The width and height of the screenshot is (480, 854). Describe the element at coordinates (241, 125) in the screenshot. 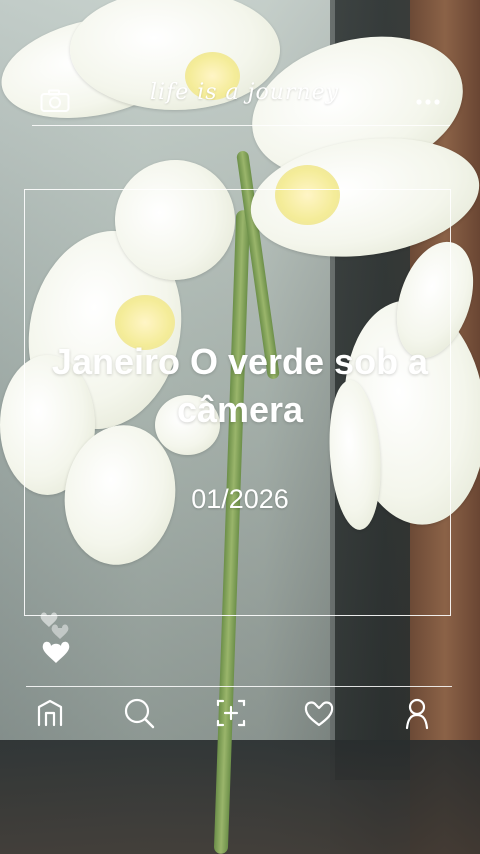

I see `header-divider` at that location.